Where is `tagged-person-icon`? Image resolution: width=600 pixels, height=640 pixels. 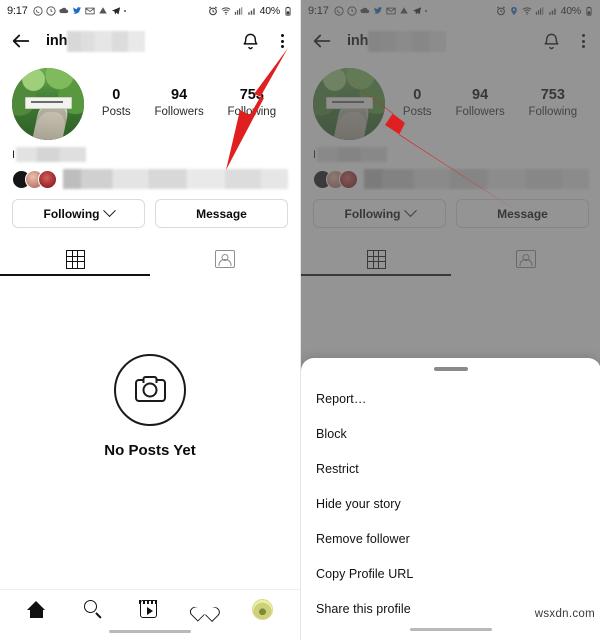 tagged-person-icon is located at coordinates (225, 259).